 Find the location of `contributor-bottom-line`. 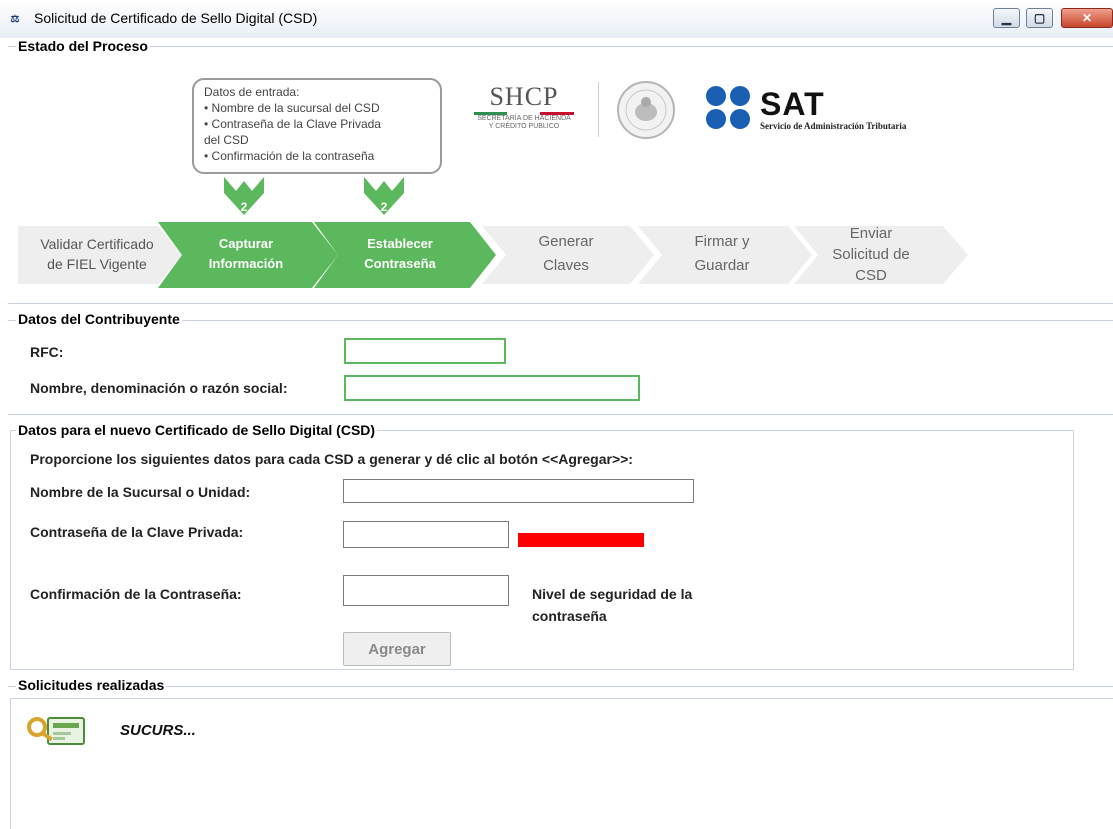

contributor-bottom-line is located at coordinates (560, 414).